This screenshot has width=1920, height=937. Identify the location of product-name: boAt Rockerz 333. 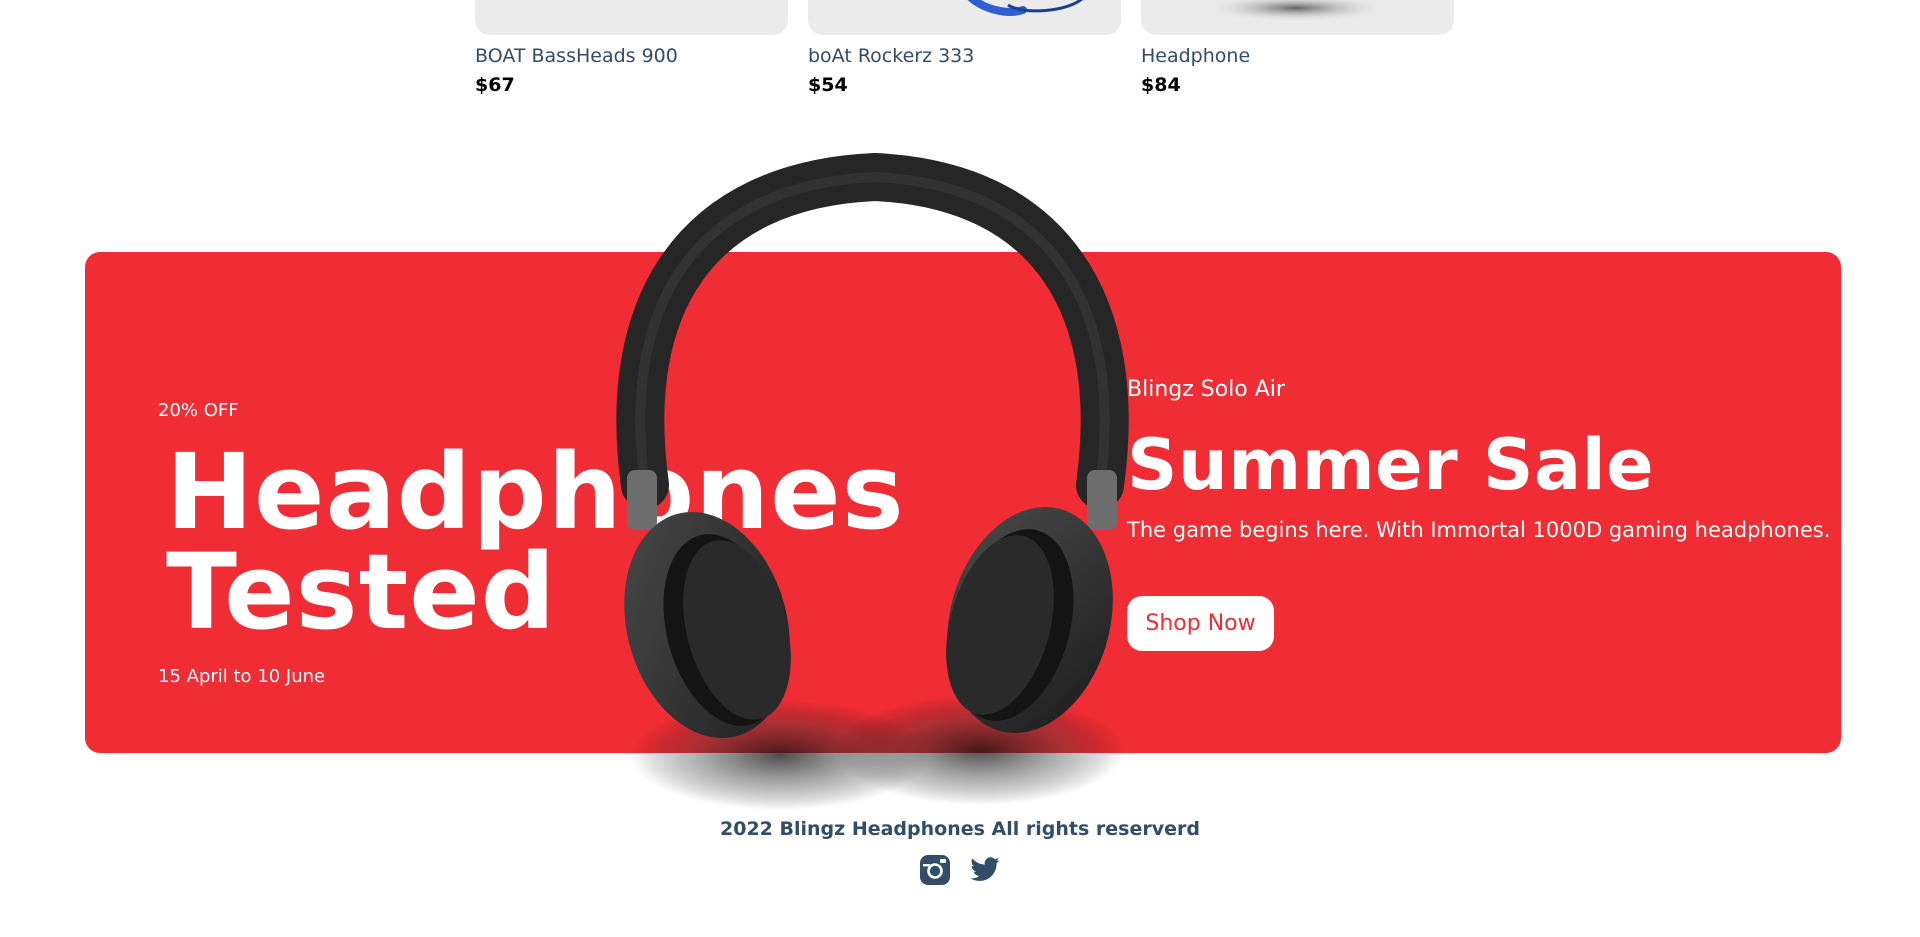
(891, 56).